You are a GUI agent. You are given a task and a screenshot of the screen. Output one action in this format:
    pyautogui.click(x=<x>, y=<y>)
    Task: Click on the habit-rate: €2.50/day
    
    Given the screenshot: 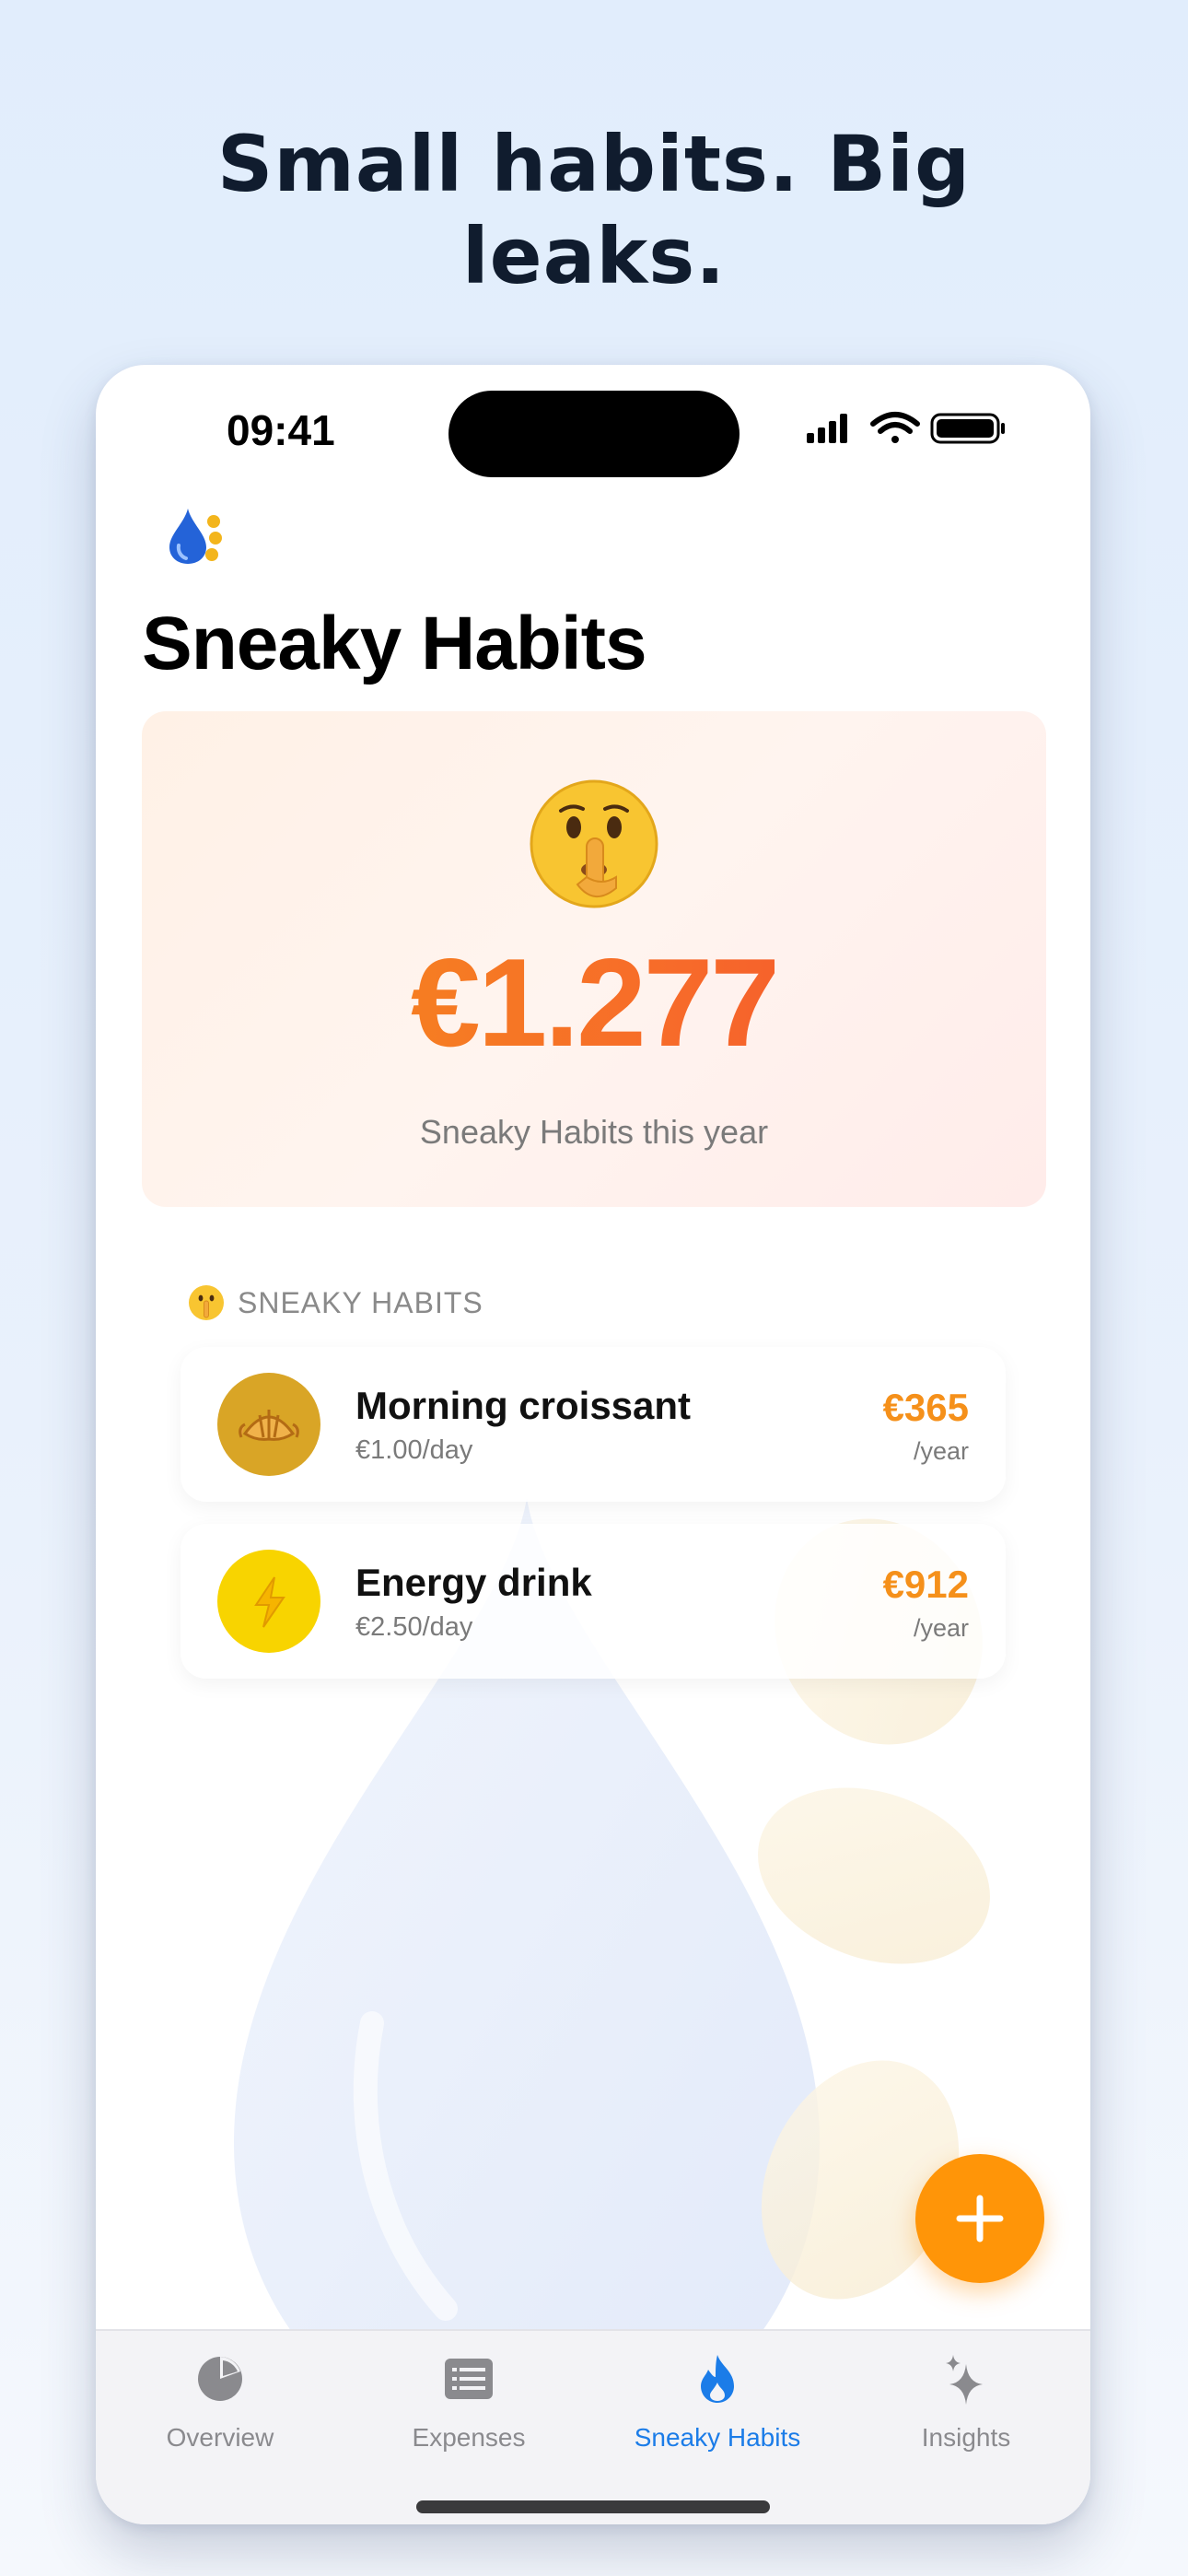 What is the action you would take?
    pyautogui.click(x=414, y=1627)
    